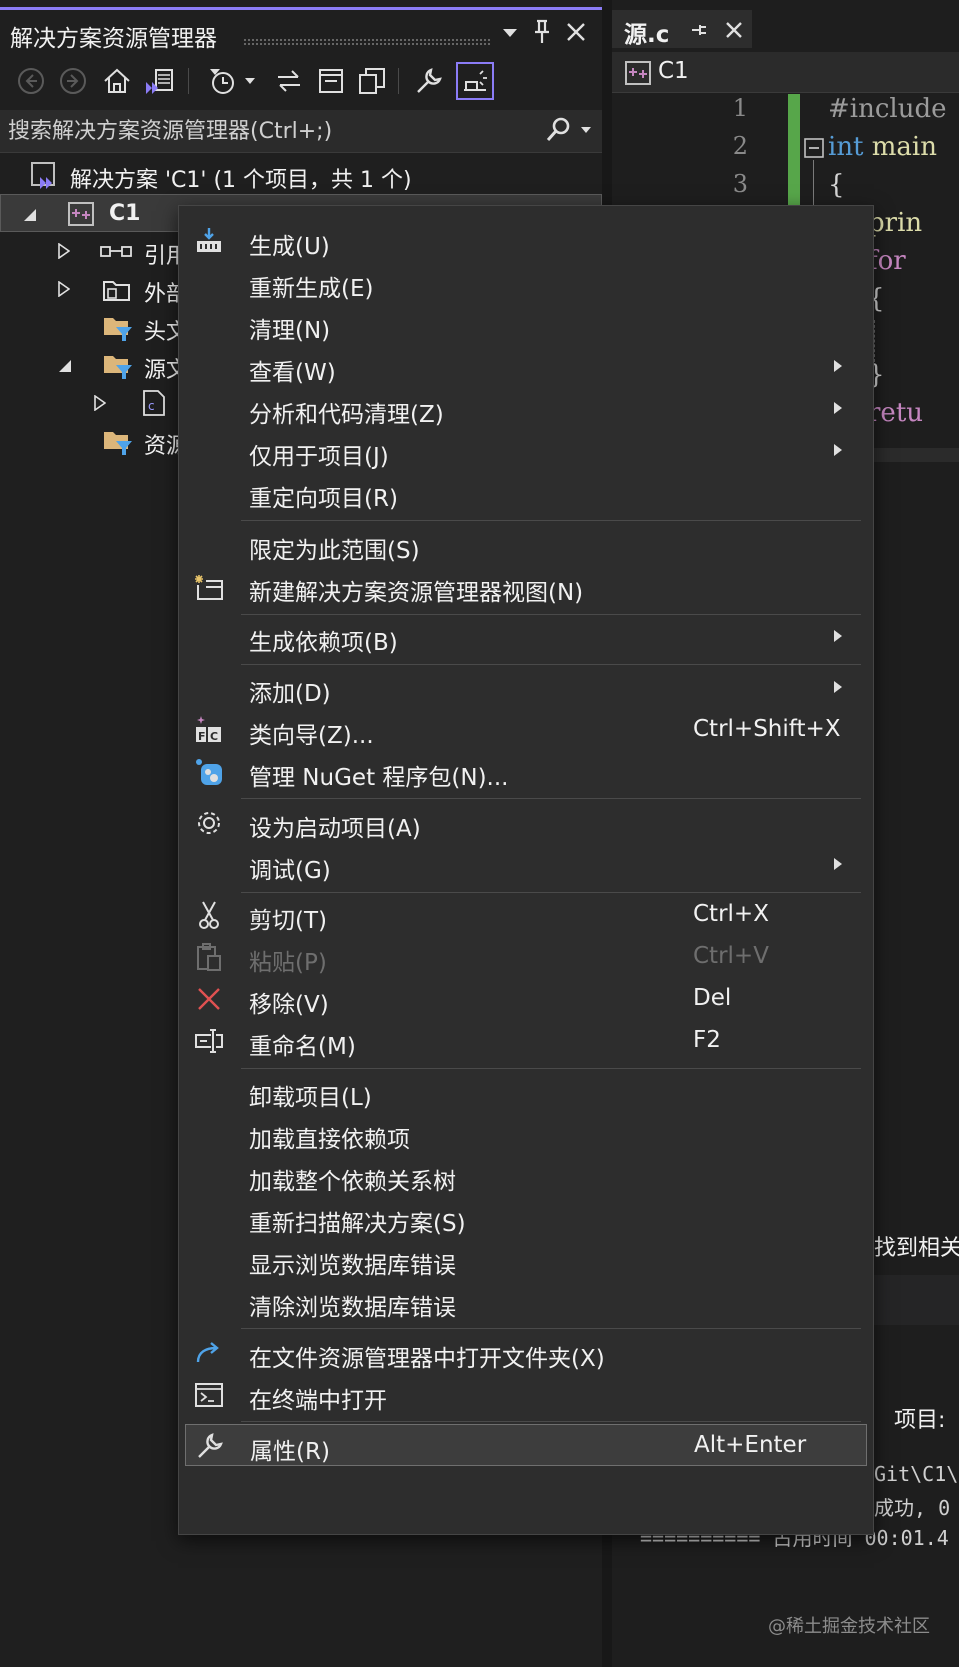 The height and width of the screenshot is (1667, 959). What do you see at coordinates (740, 146) in the screenshot?
I see `line-number: 2` at bounding box center [740, 146].